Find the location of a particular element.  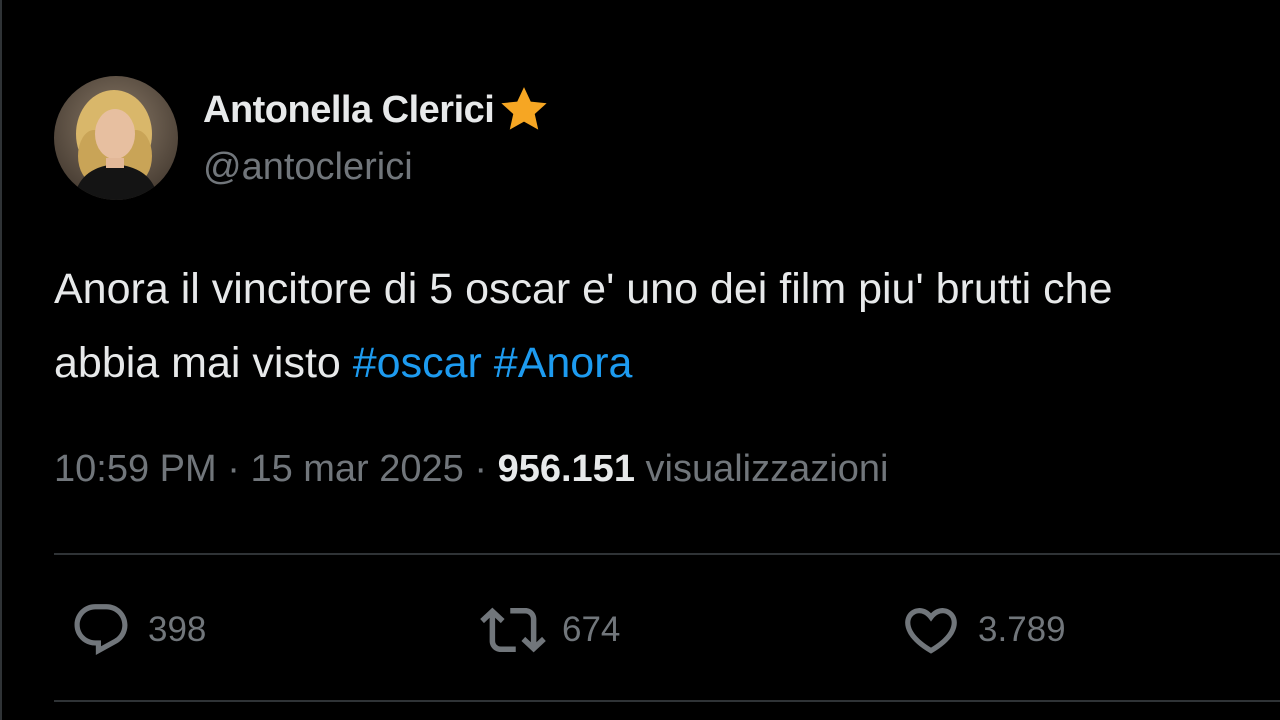

avatar is located at coordinates (116, 138).